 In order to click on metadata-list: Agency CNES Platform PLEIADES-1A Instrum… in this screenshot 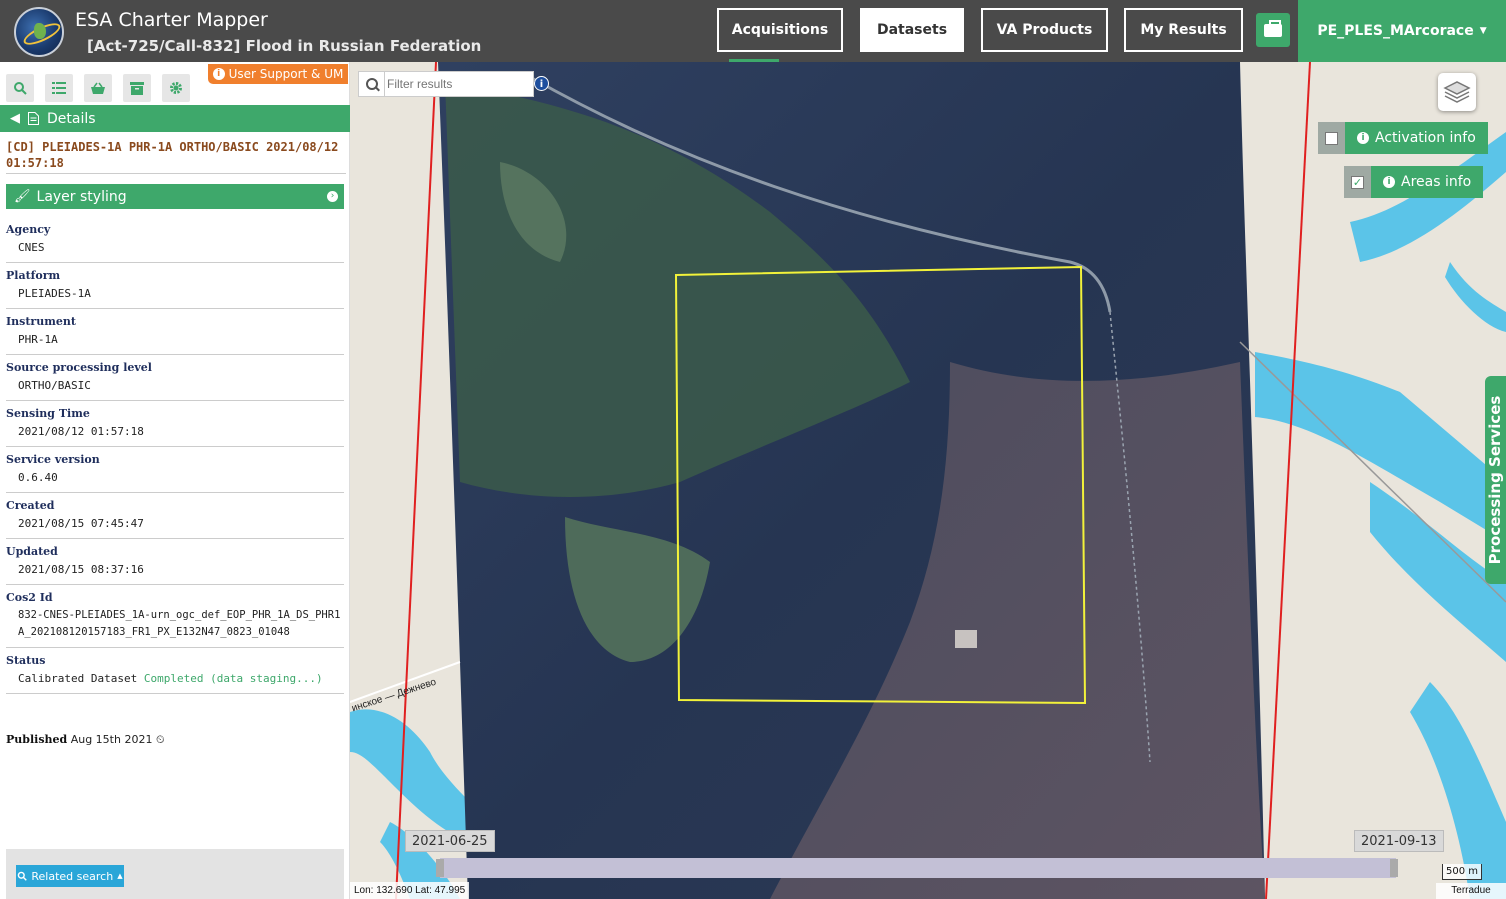, I will do `click(175, 461)`.